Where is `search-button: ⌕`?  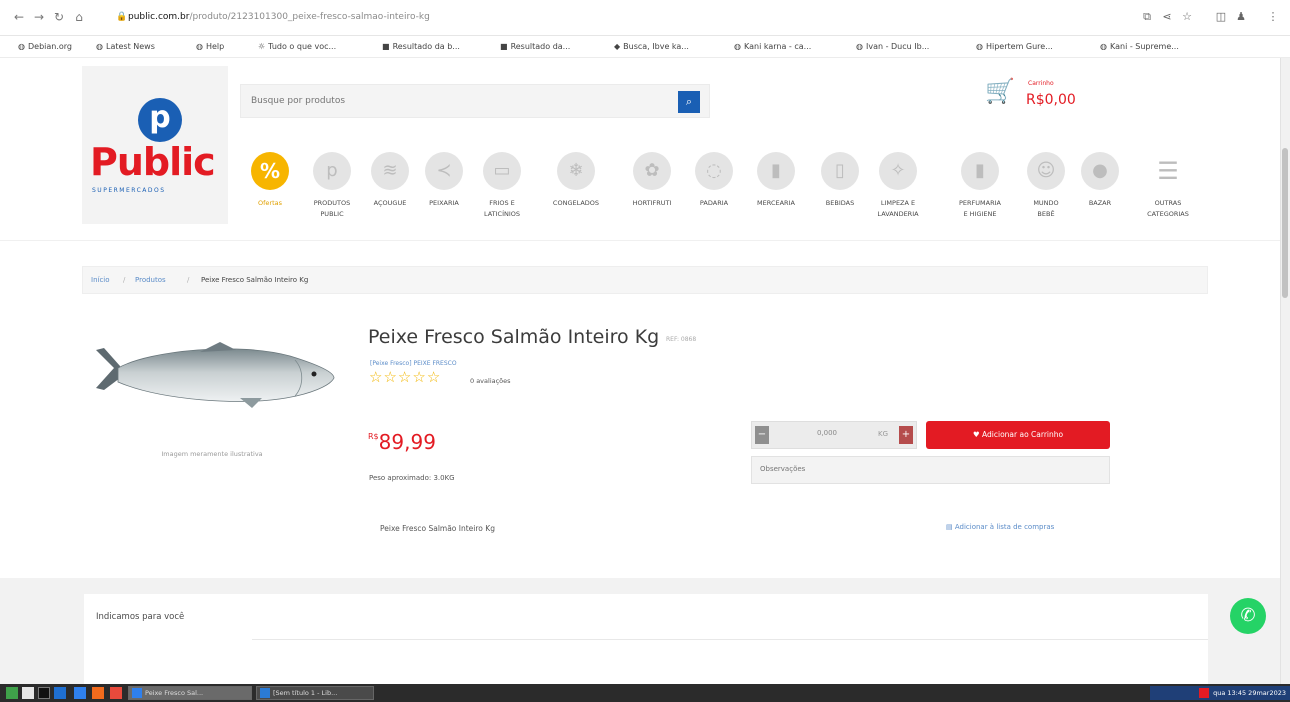 search-button: ⌕ is located at coordinates (689, 102).